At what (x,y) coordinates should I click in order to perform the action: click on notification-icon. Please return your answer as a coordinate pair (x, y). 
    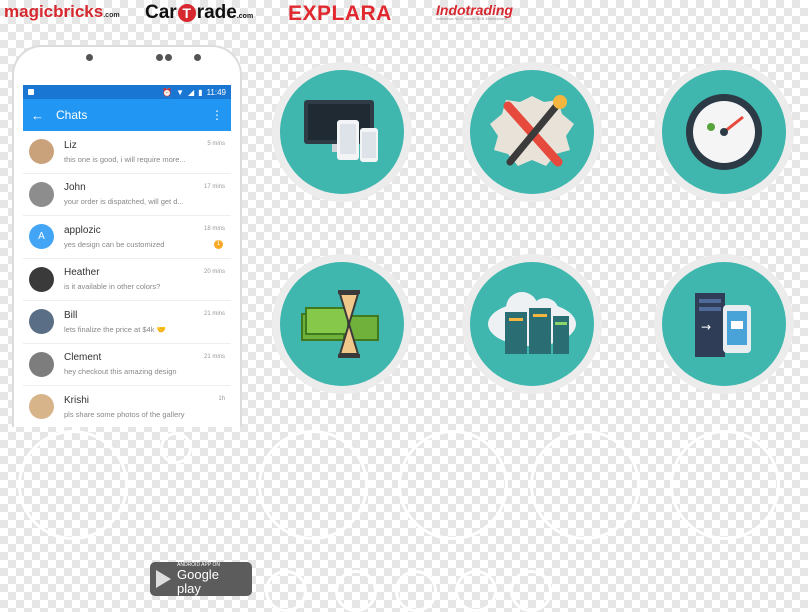
    Looking at the image, I should click on (31, 92).